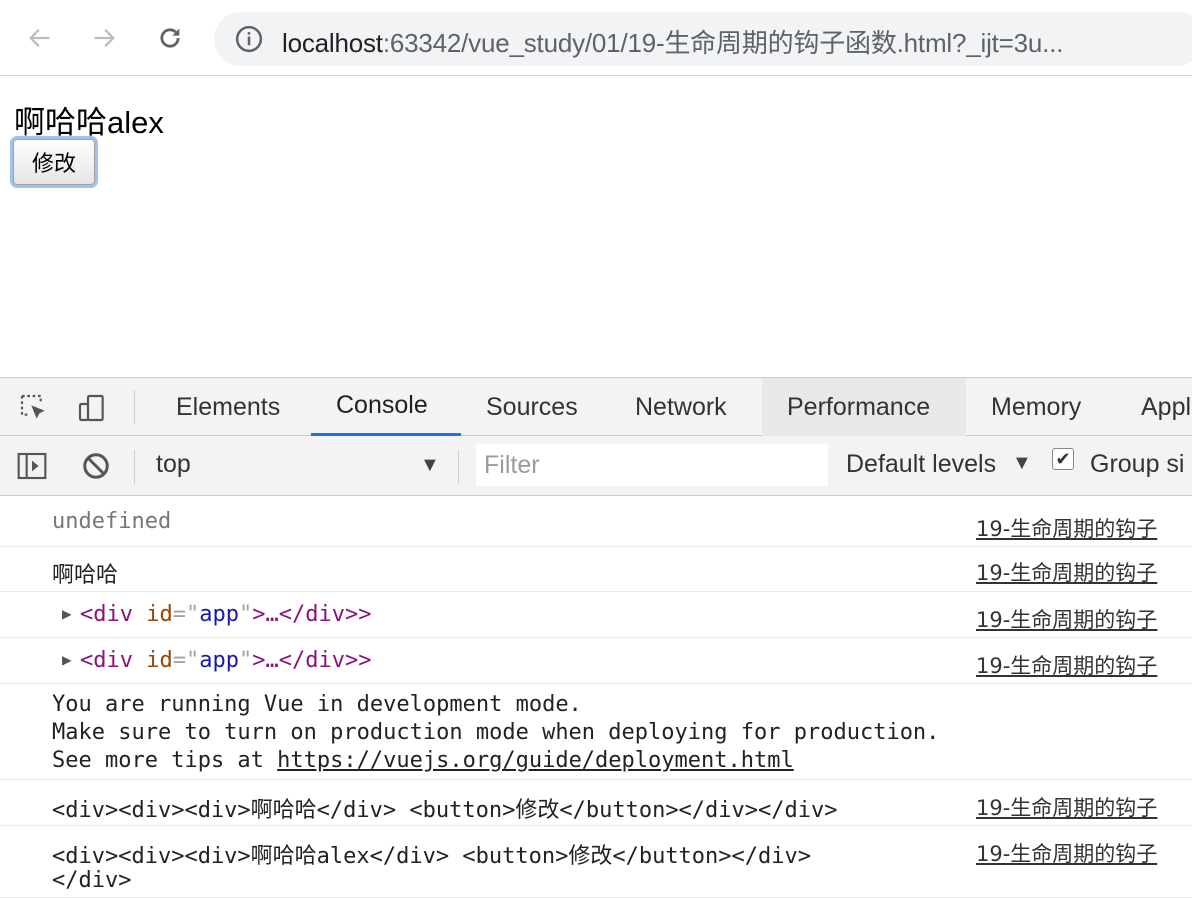 The height and width of the screenshot is (898, 1192). I want to click on reload-button, so click(170, 38).